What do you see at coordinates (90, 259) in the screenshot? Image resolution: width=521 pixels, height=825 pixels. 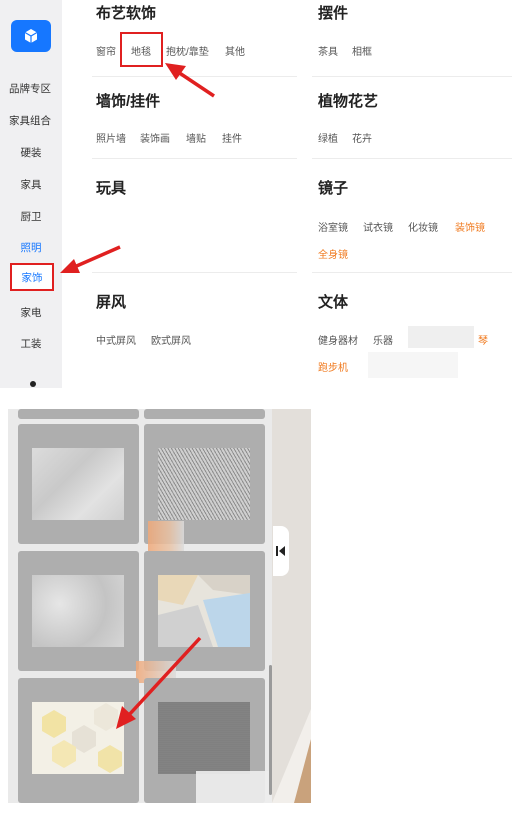 I see `arrow-to-home-decor` at bounding box center [90, 259].